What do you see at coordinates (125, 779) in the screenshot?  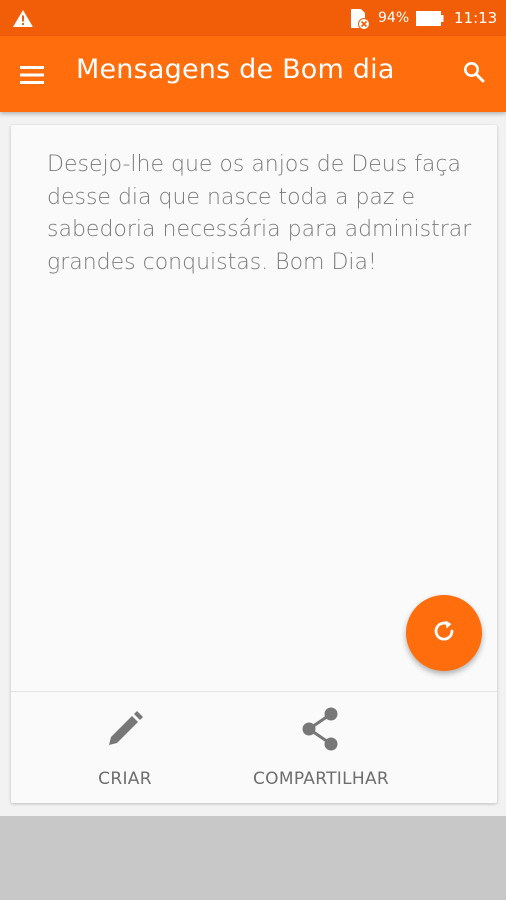 I see `create-label: CRIAR` at bounding box center [125, 779].